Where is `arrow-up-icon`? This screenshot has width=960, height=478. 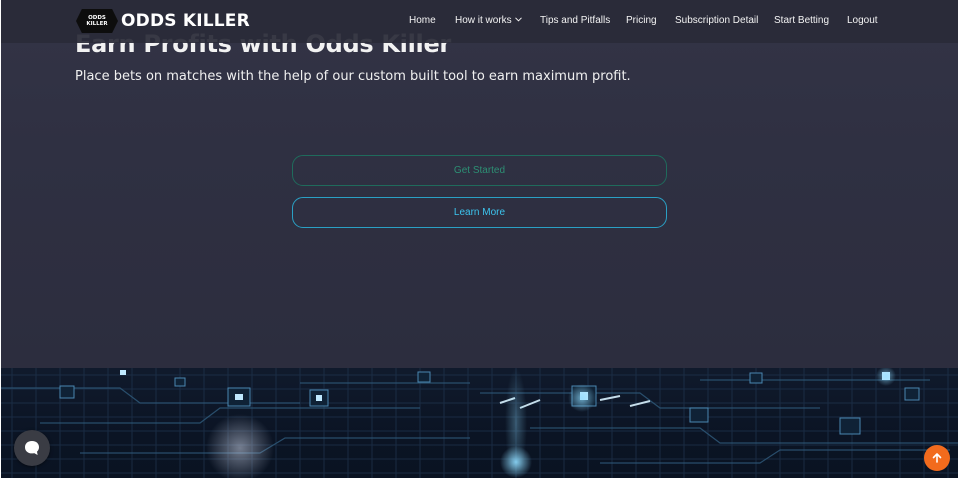 arrow-up-icon is located at coordinates (937, 458).